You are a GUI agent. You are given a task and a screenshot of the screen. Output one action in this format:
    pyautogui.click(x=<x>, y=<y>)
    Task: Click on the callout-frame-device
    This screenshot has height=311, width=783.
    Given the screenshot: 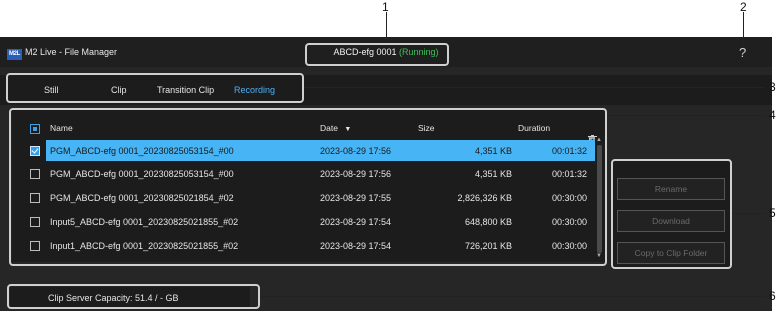 What is the action you would take?
    pyautogui.click(x=377, y=54)
    